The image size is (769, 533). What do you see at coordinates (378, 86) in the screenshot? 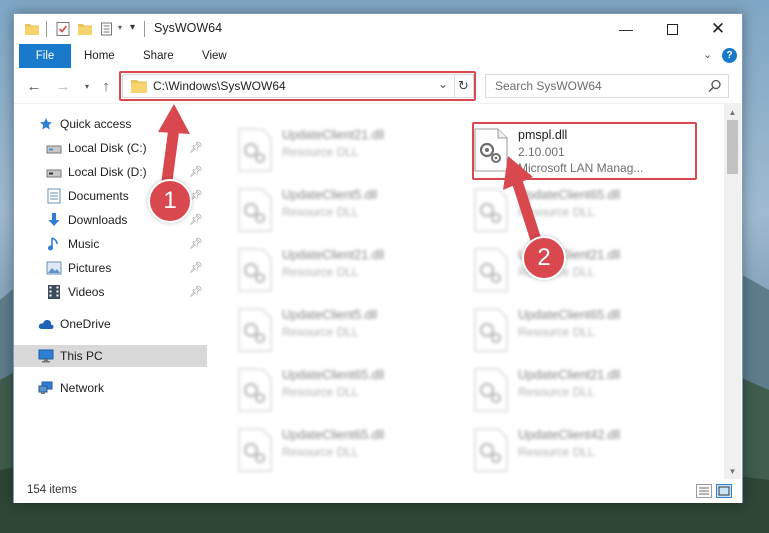
I see `navigation-bar: ← → ▾ ↑ C:\Windows\SysWOW64 ⌄ ↻` at bounding box center [378, 86].